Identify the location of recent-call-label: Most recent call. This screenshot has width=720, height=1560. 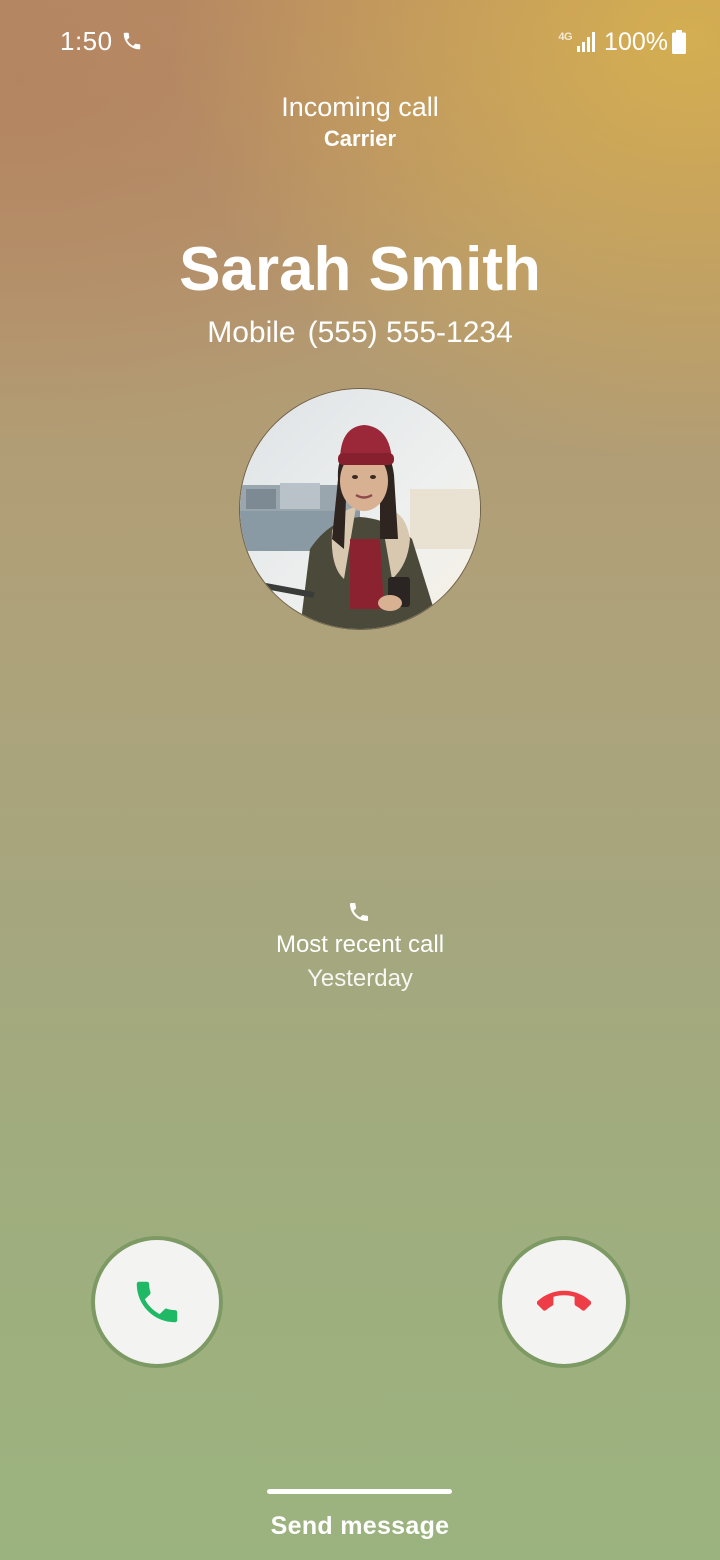
(360, 944).